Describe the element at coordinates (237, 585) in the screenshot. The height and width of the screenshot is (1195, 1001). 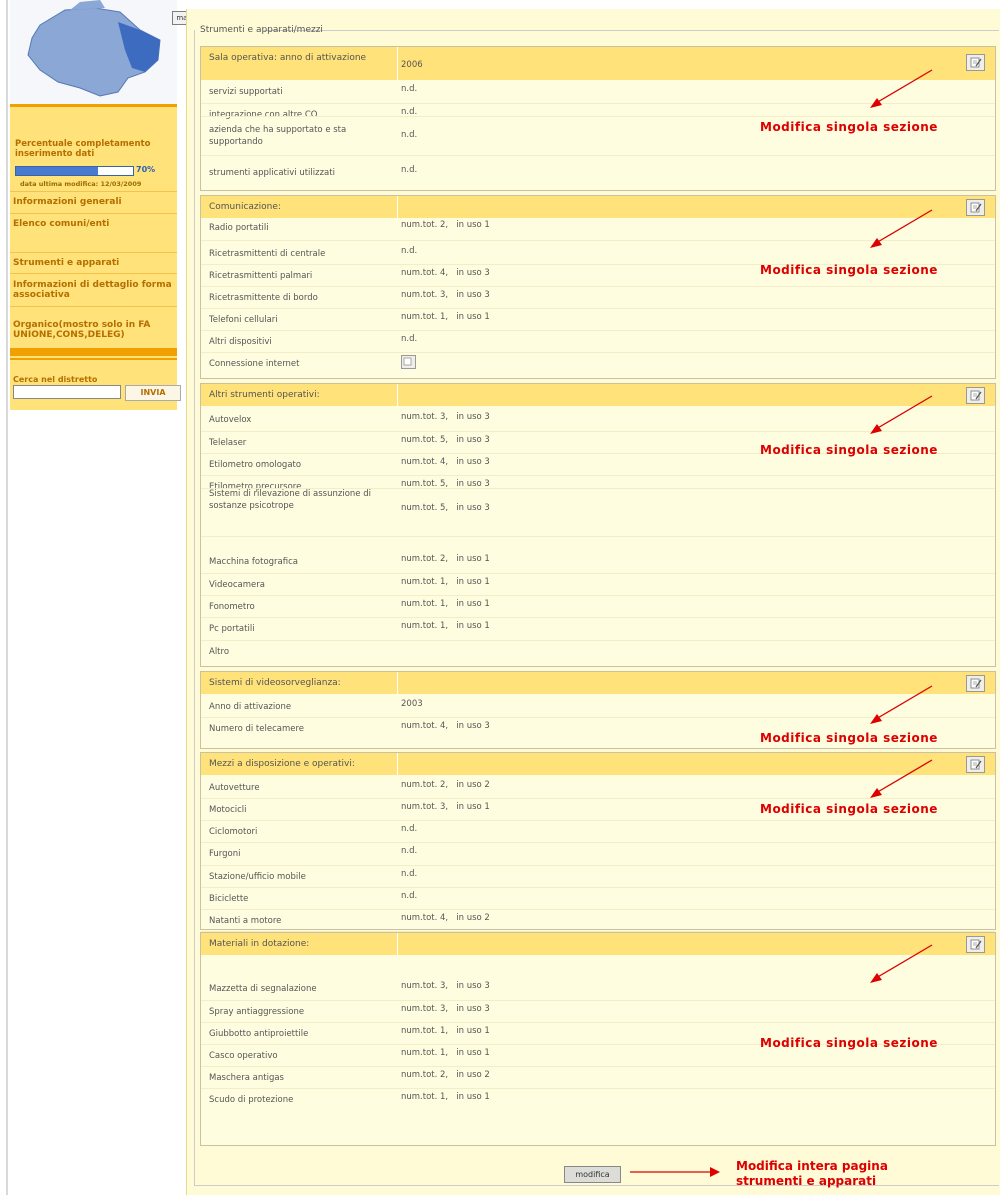
I see `field-label: Videocamera` at that location.